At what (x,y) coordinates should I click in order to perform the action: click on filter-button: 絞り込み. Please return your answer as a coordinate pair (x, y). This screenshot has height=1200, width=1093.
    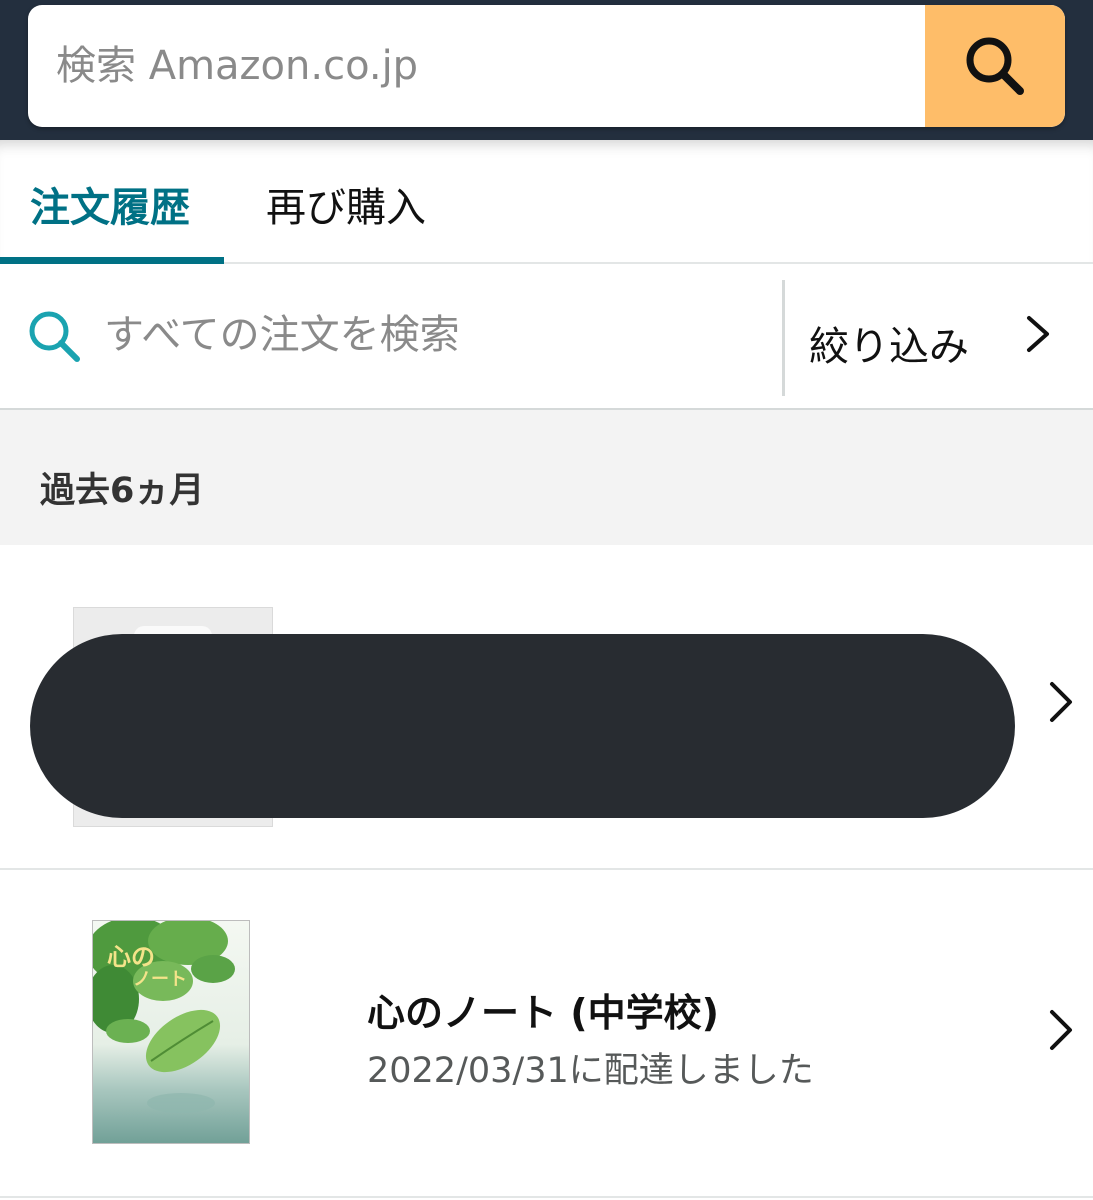
    Looking at the image, I should click on (939, 336).